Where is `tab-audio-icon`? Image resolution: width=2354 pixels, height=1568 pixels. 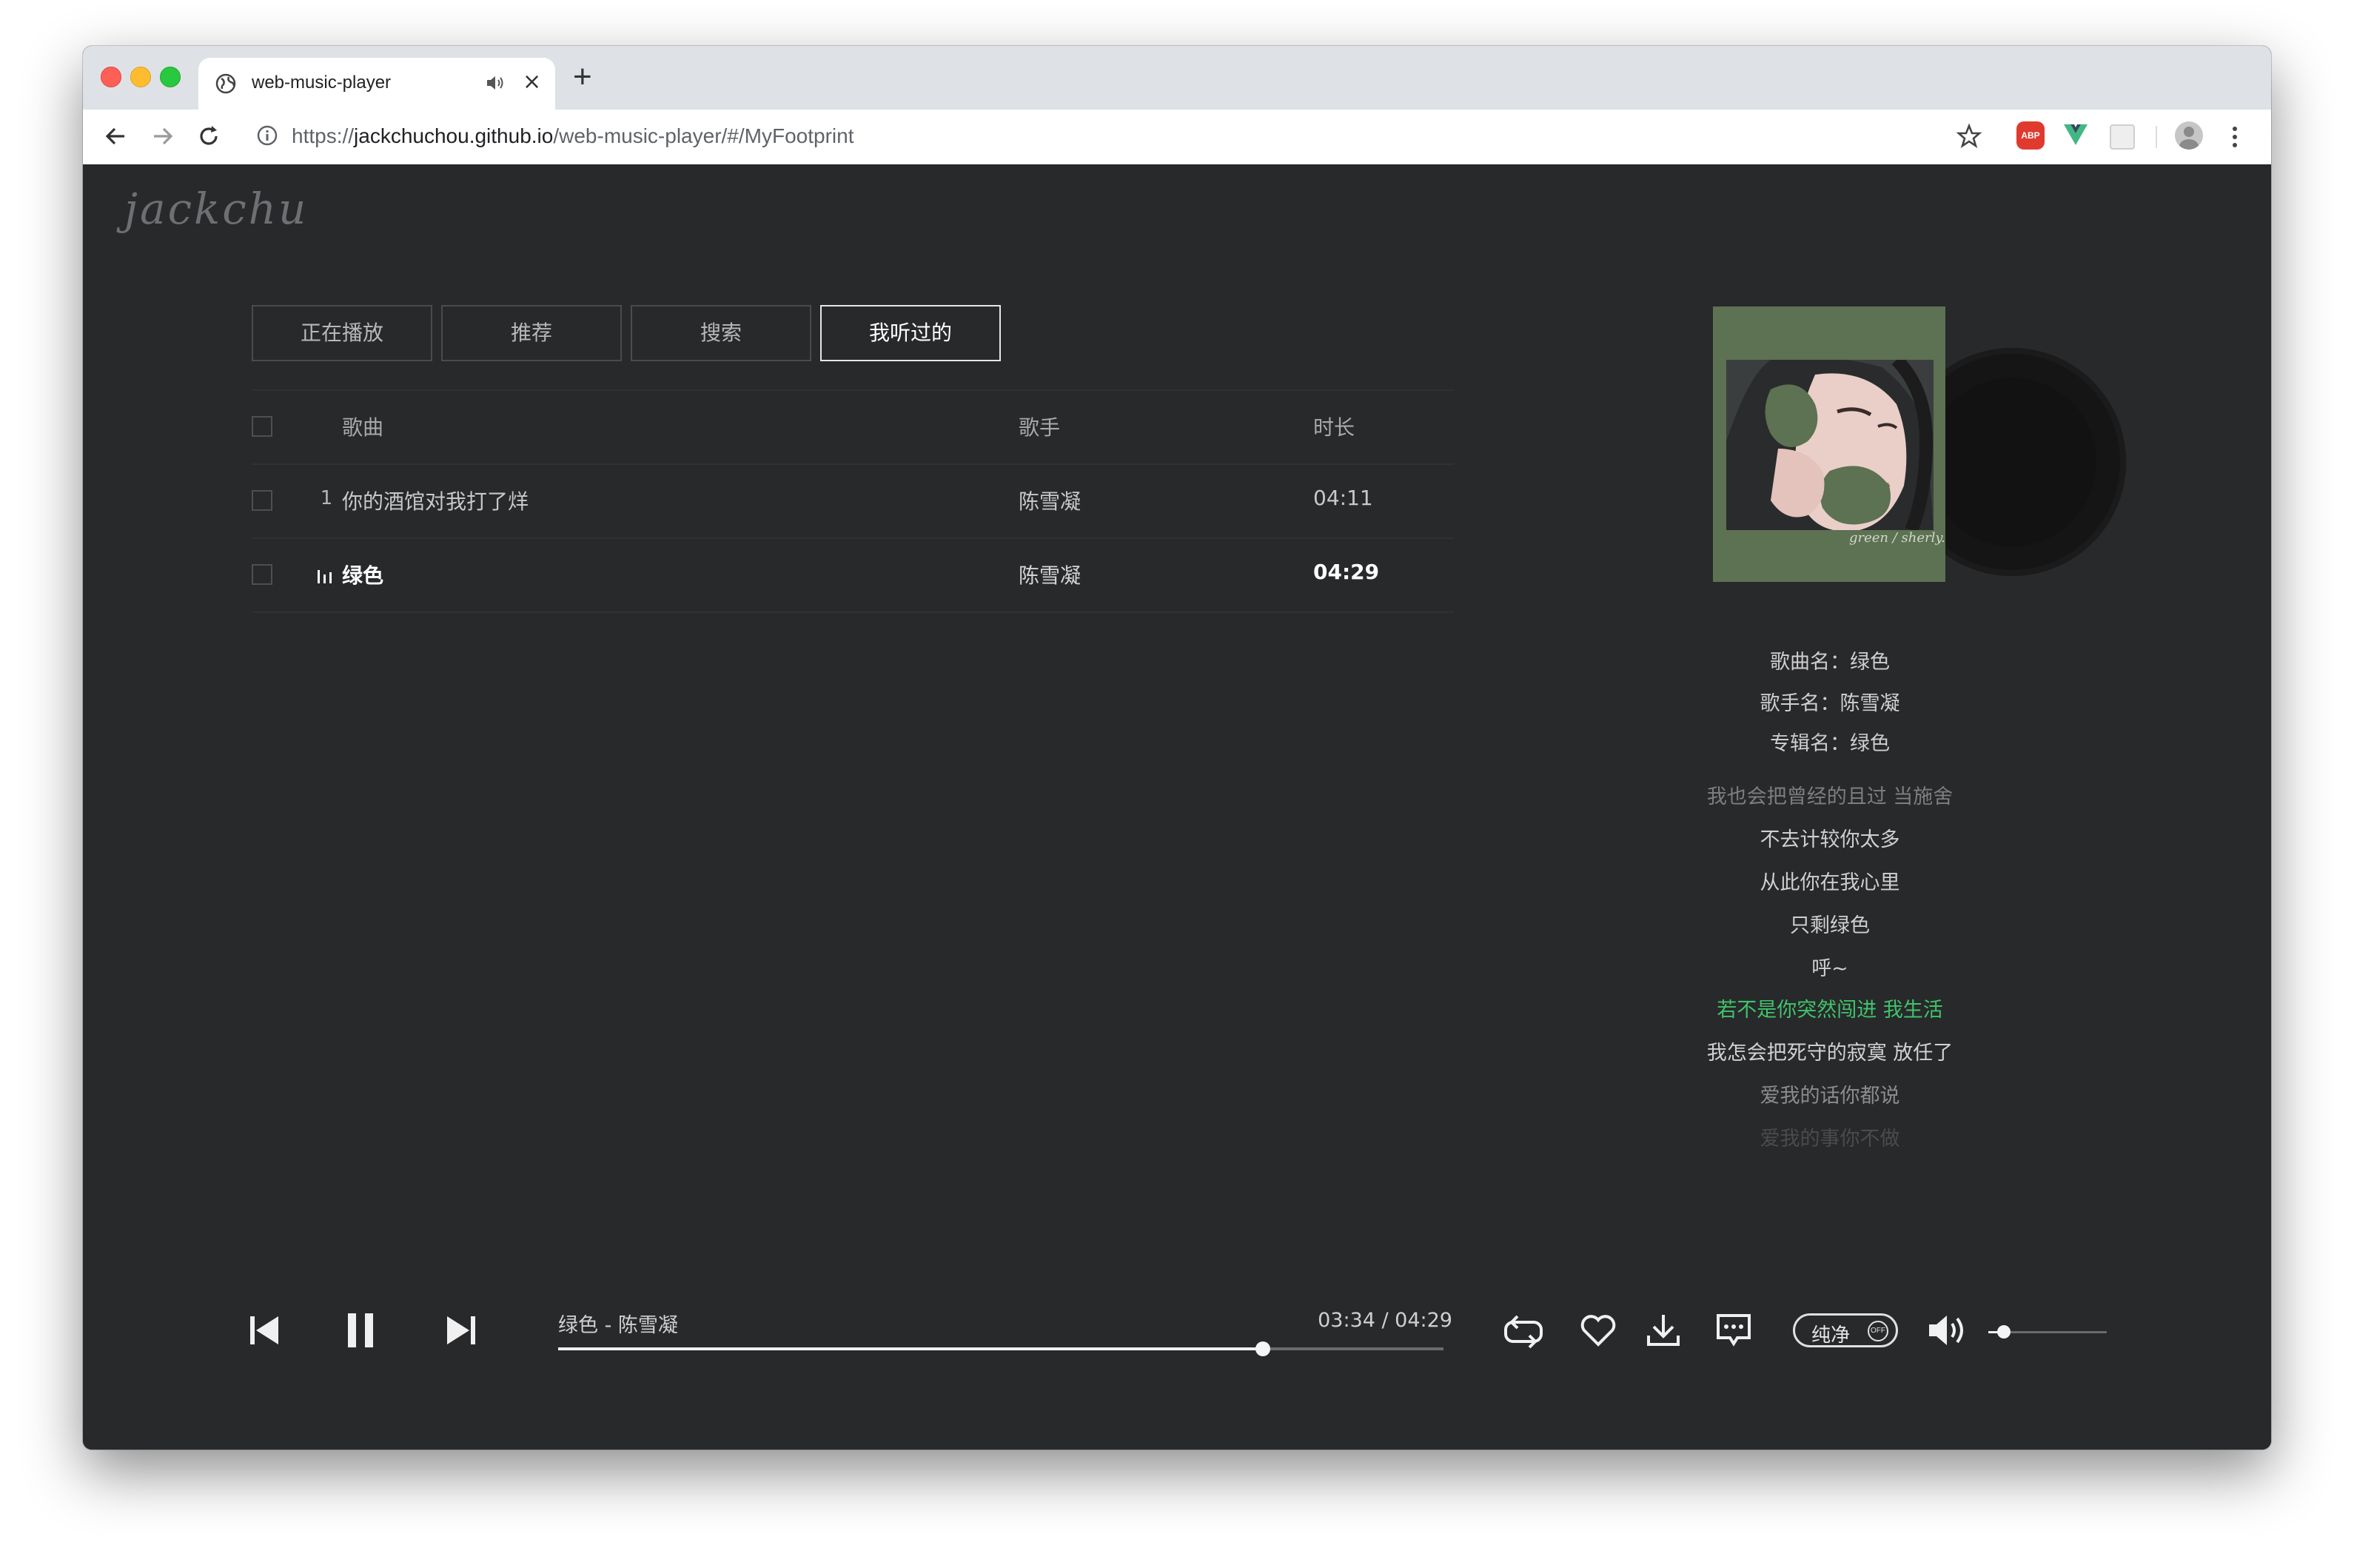
tab-audio-icon is located at coordinates (495, 83).